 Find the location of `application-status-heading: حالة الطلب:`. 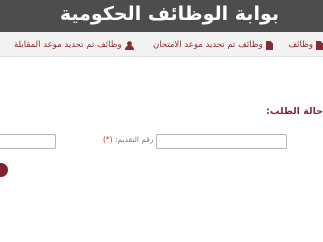

application-status-heading: حالة الطلب: is located at coordinates (294, 111).